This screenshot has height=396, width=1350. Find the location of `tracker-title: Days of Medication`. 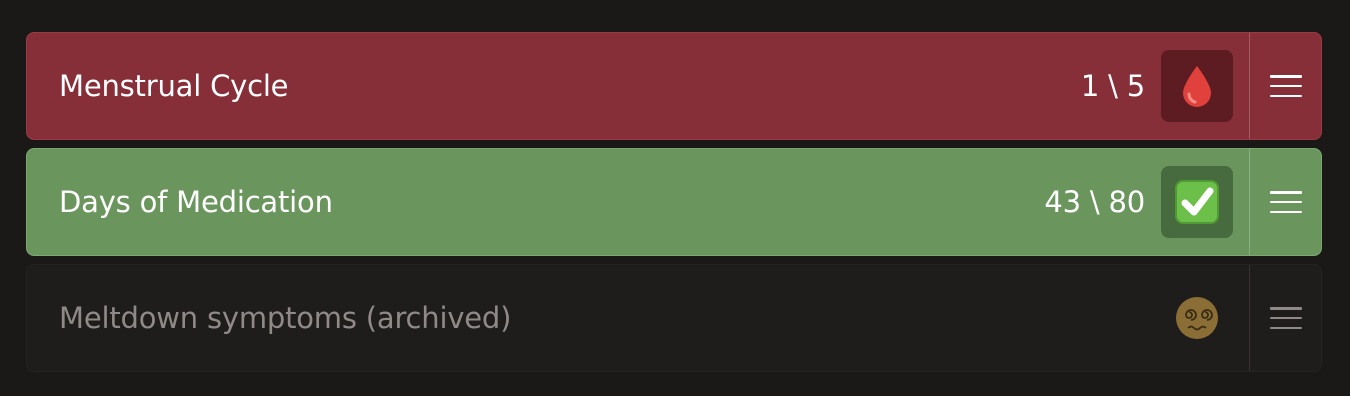

tracker-title: Days of Medication is located at coordinates (196, 202).